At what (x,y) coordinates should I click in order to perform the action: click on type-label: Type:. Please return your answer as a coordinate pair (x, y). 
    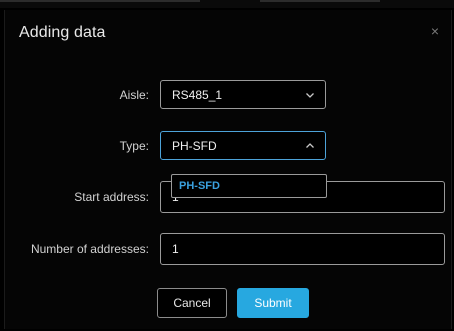
    Looking at the image, I should click on (134, 146).